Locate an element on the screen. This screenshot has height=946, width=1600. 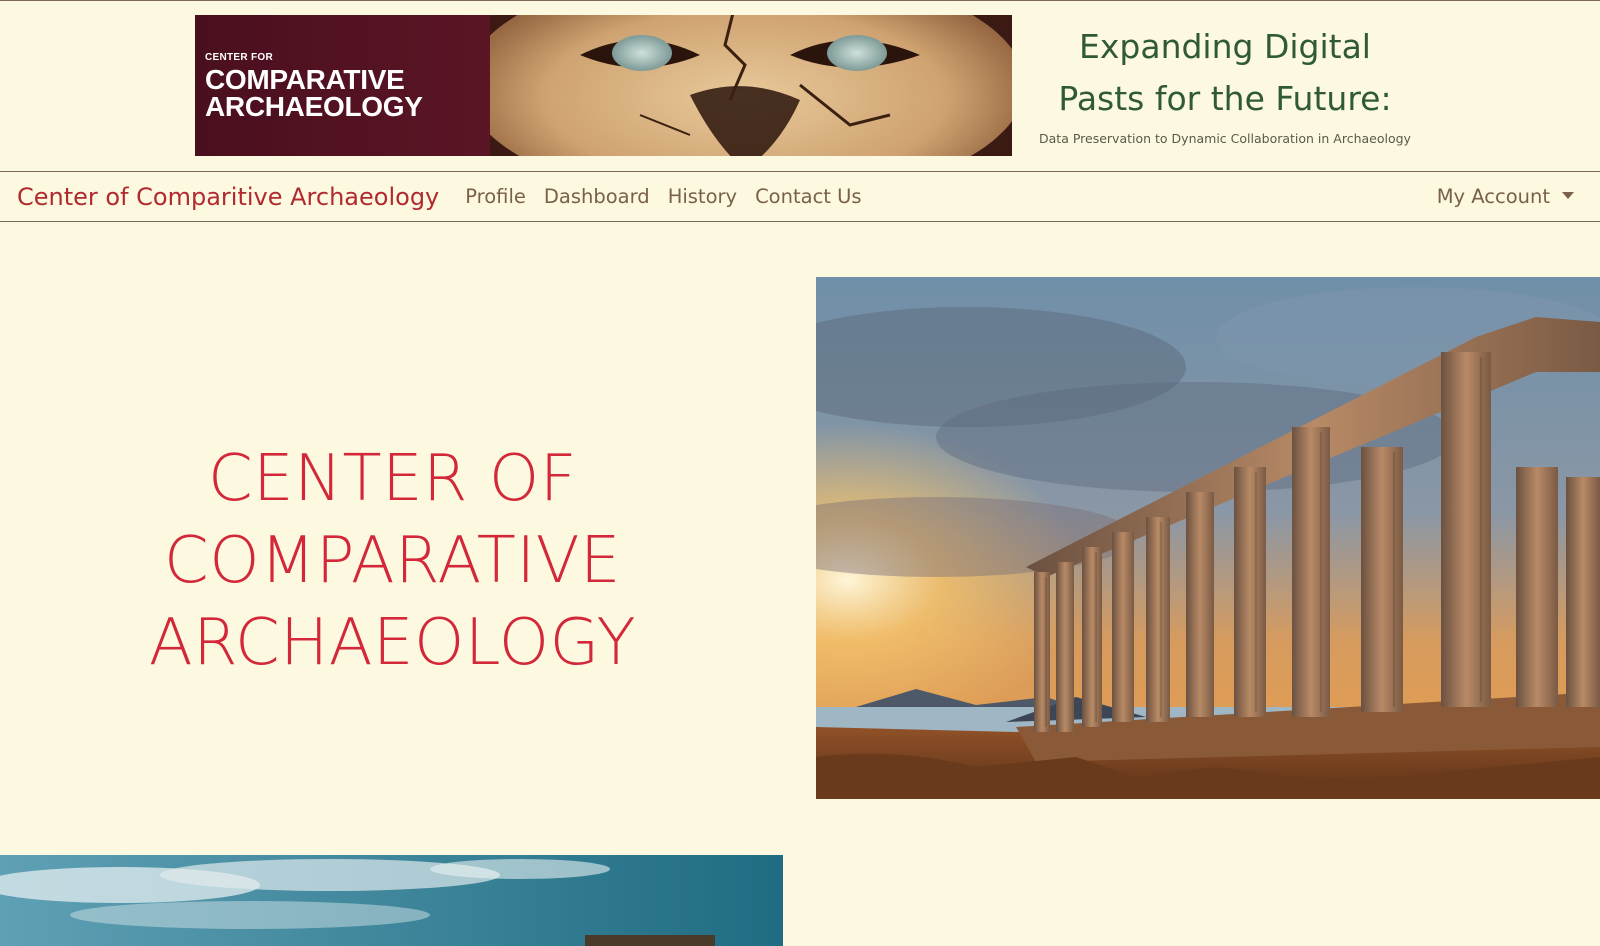
ruins-sky-image is located at coordinates (391, 900).